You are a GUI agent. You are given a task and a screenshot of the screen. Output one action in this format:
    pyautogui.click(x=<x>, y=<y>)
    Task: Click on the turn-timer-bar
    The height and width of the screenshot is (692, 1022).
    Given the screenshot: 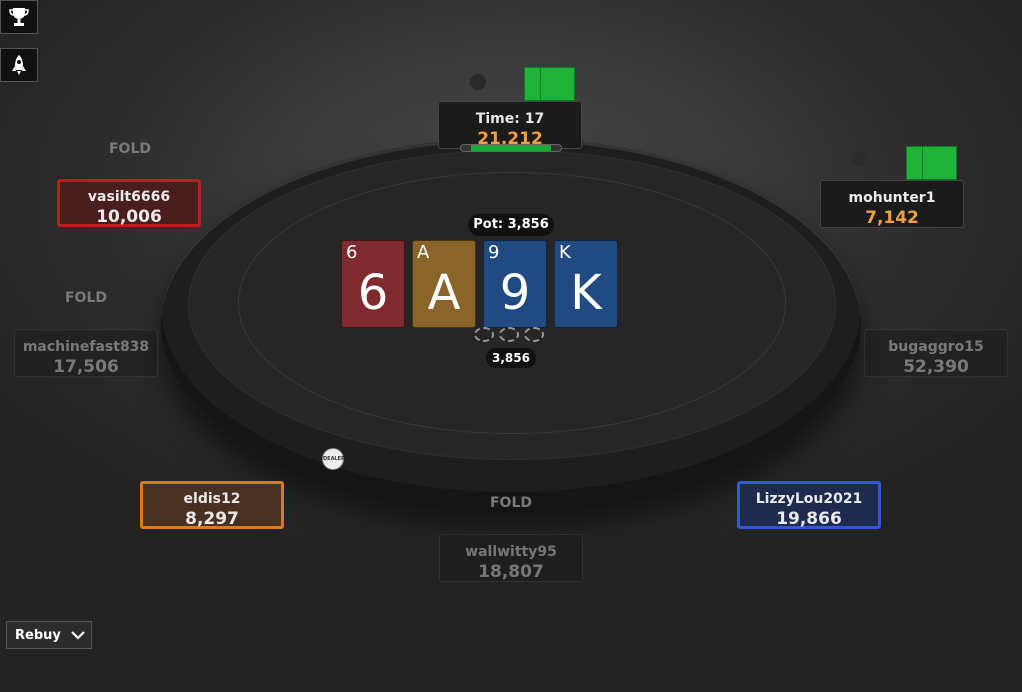 What is the action you would take?
    pyautogui.click(x=511, y=148)
    